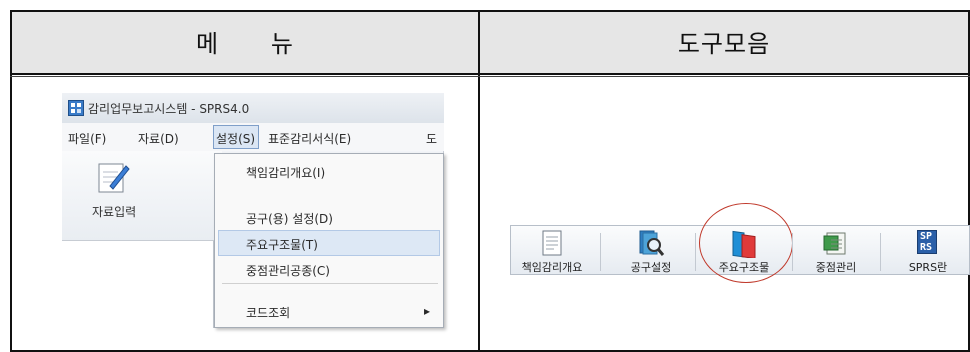 The image size is (970, 352). I want to click on document-icon, so click(552, 243).